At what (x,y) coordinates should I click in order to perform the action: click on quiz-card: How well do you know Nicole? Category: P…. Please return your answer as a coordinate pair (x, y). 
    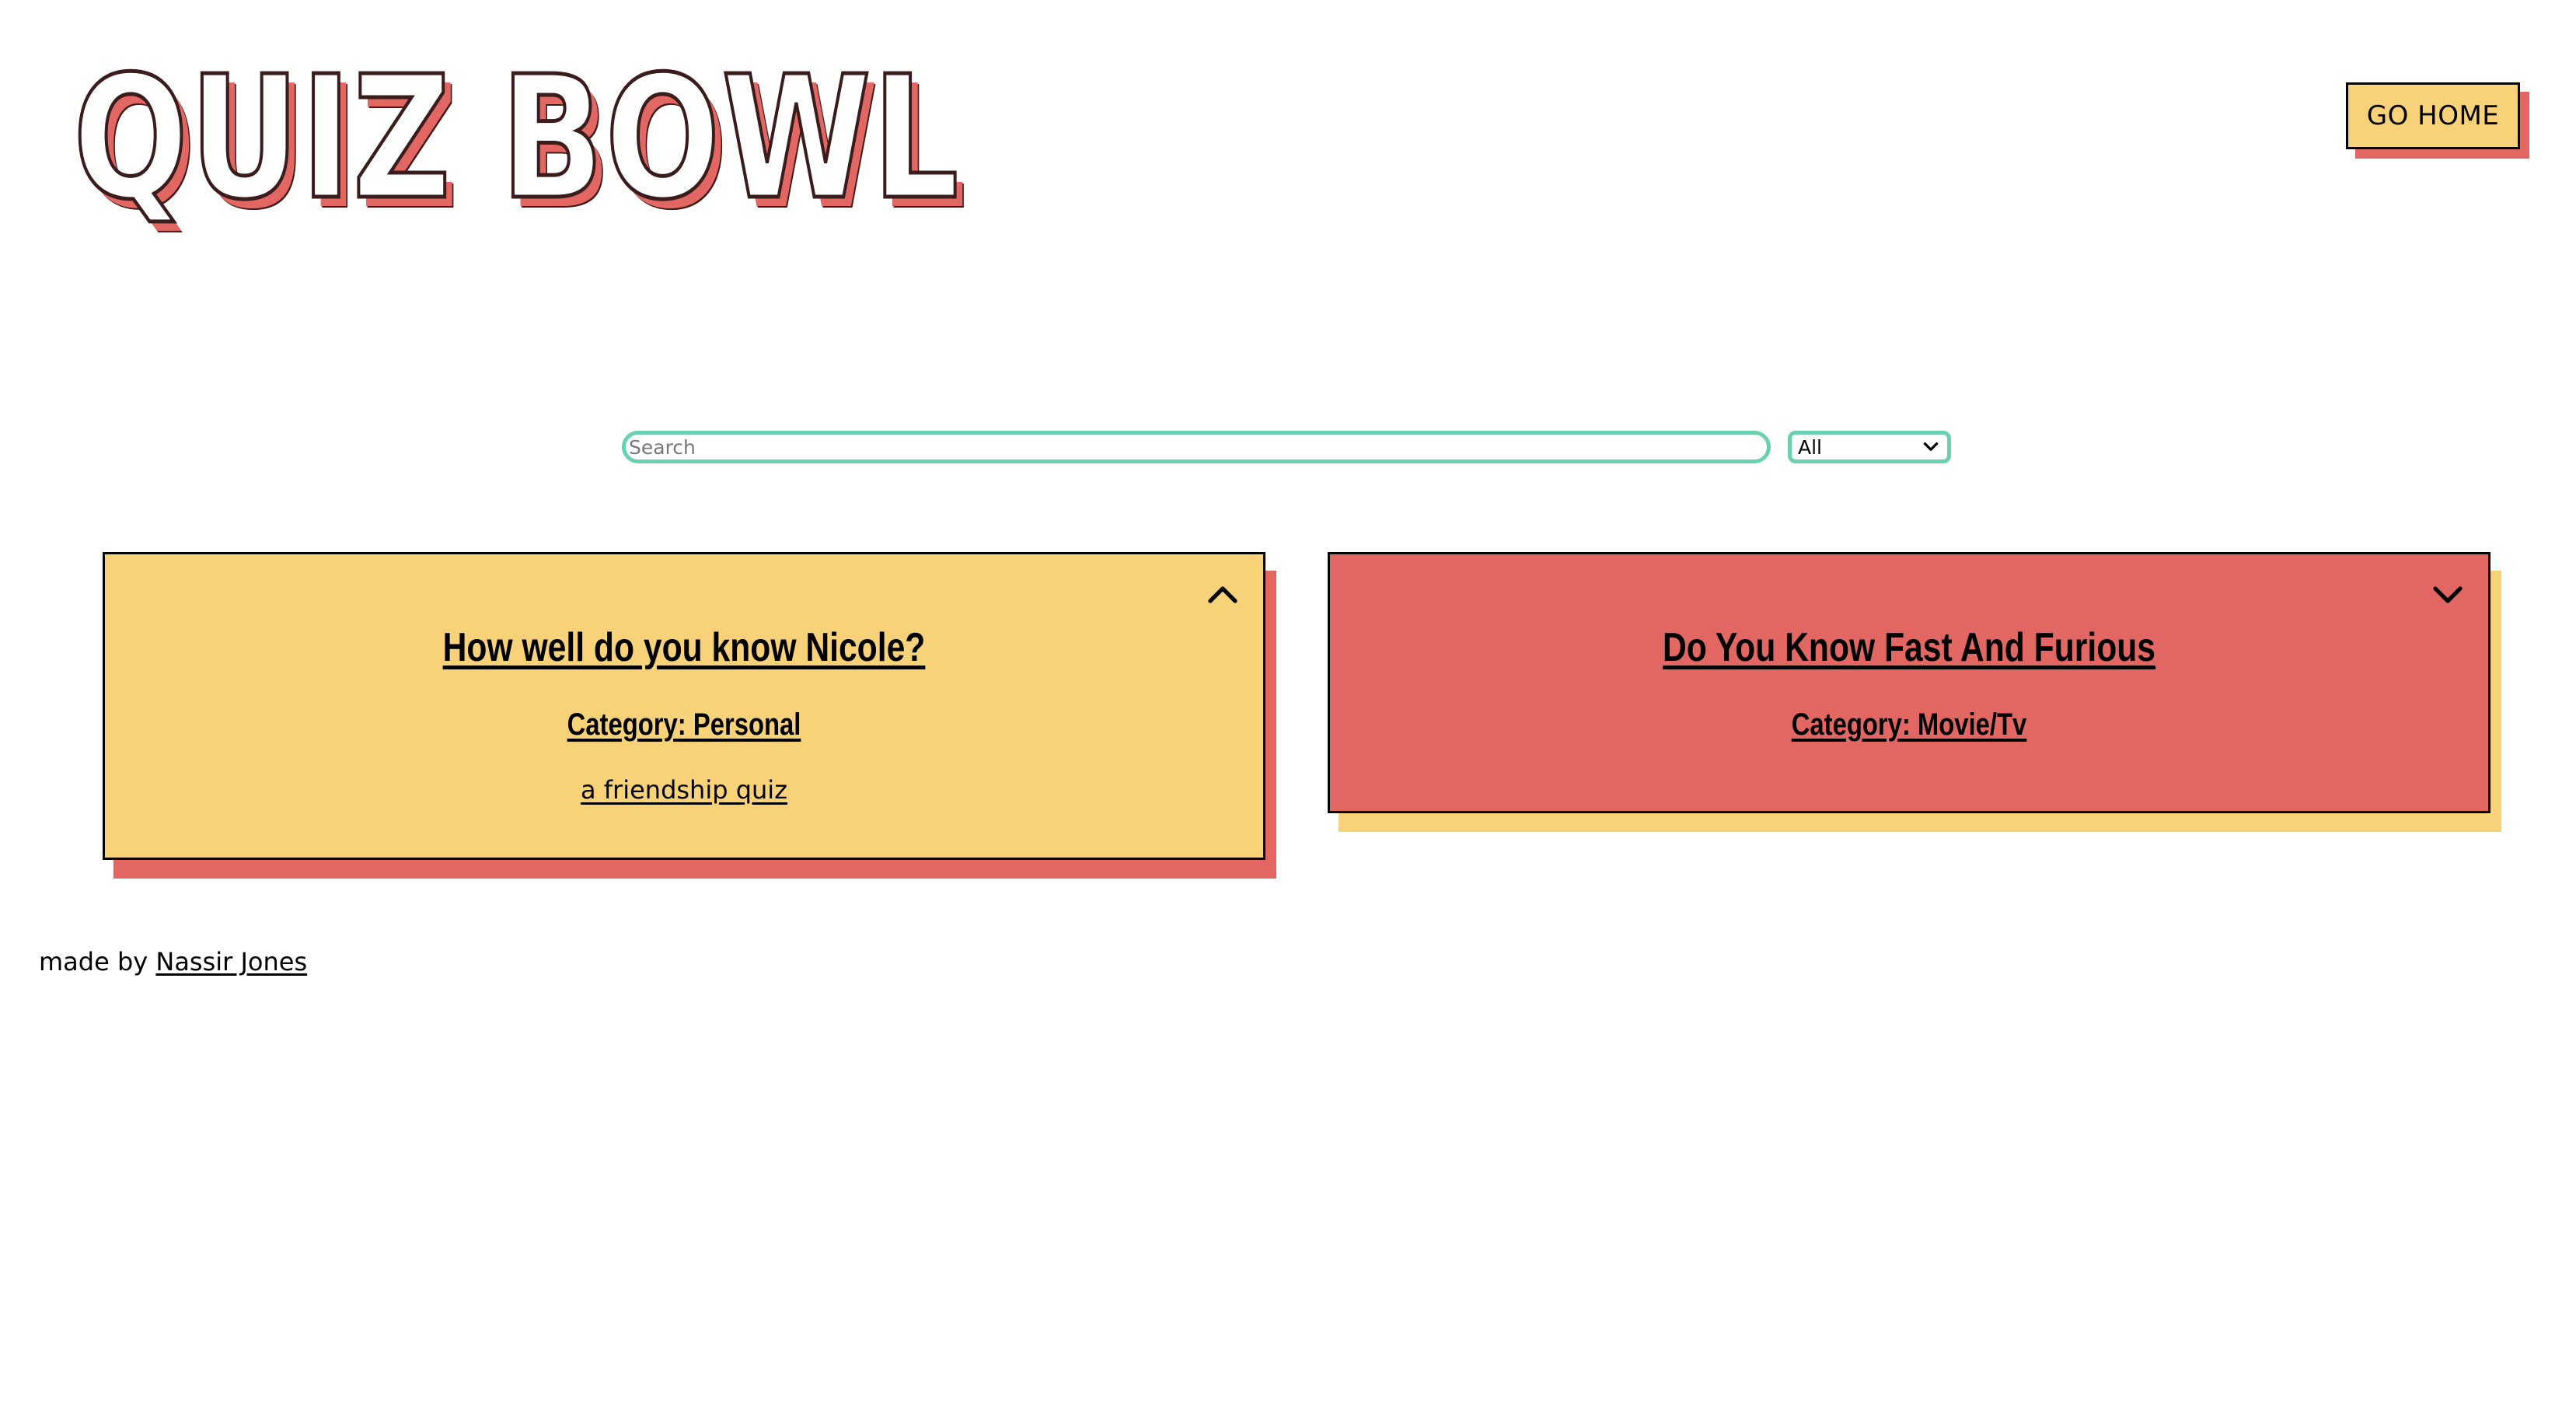
    Looking at the image, I should click on (690, 716).